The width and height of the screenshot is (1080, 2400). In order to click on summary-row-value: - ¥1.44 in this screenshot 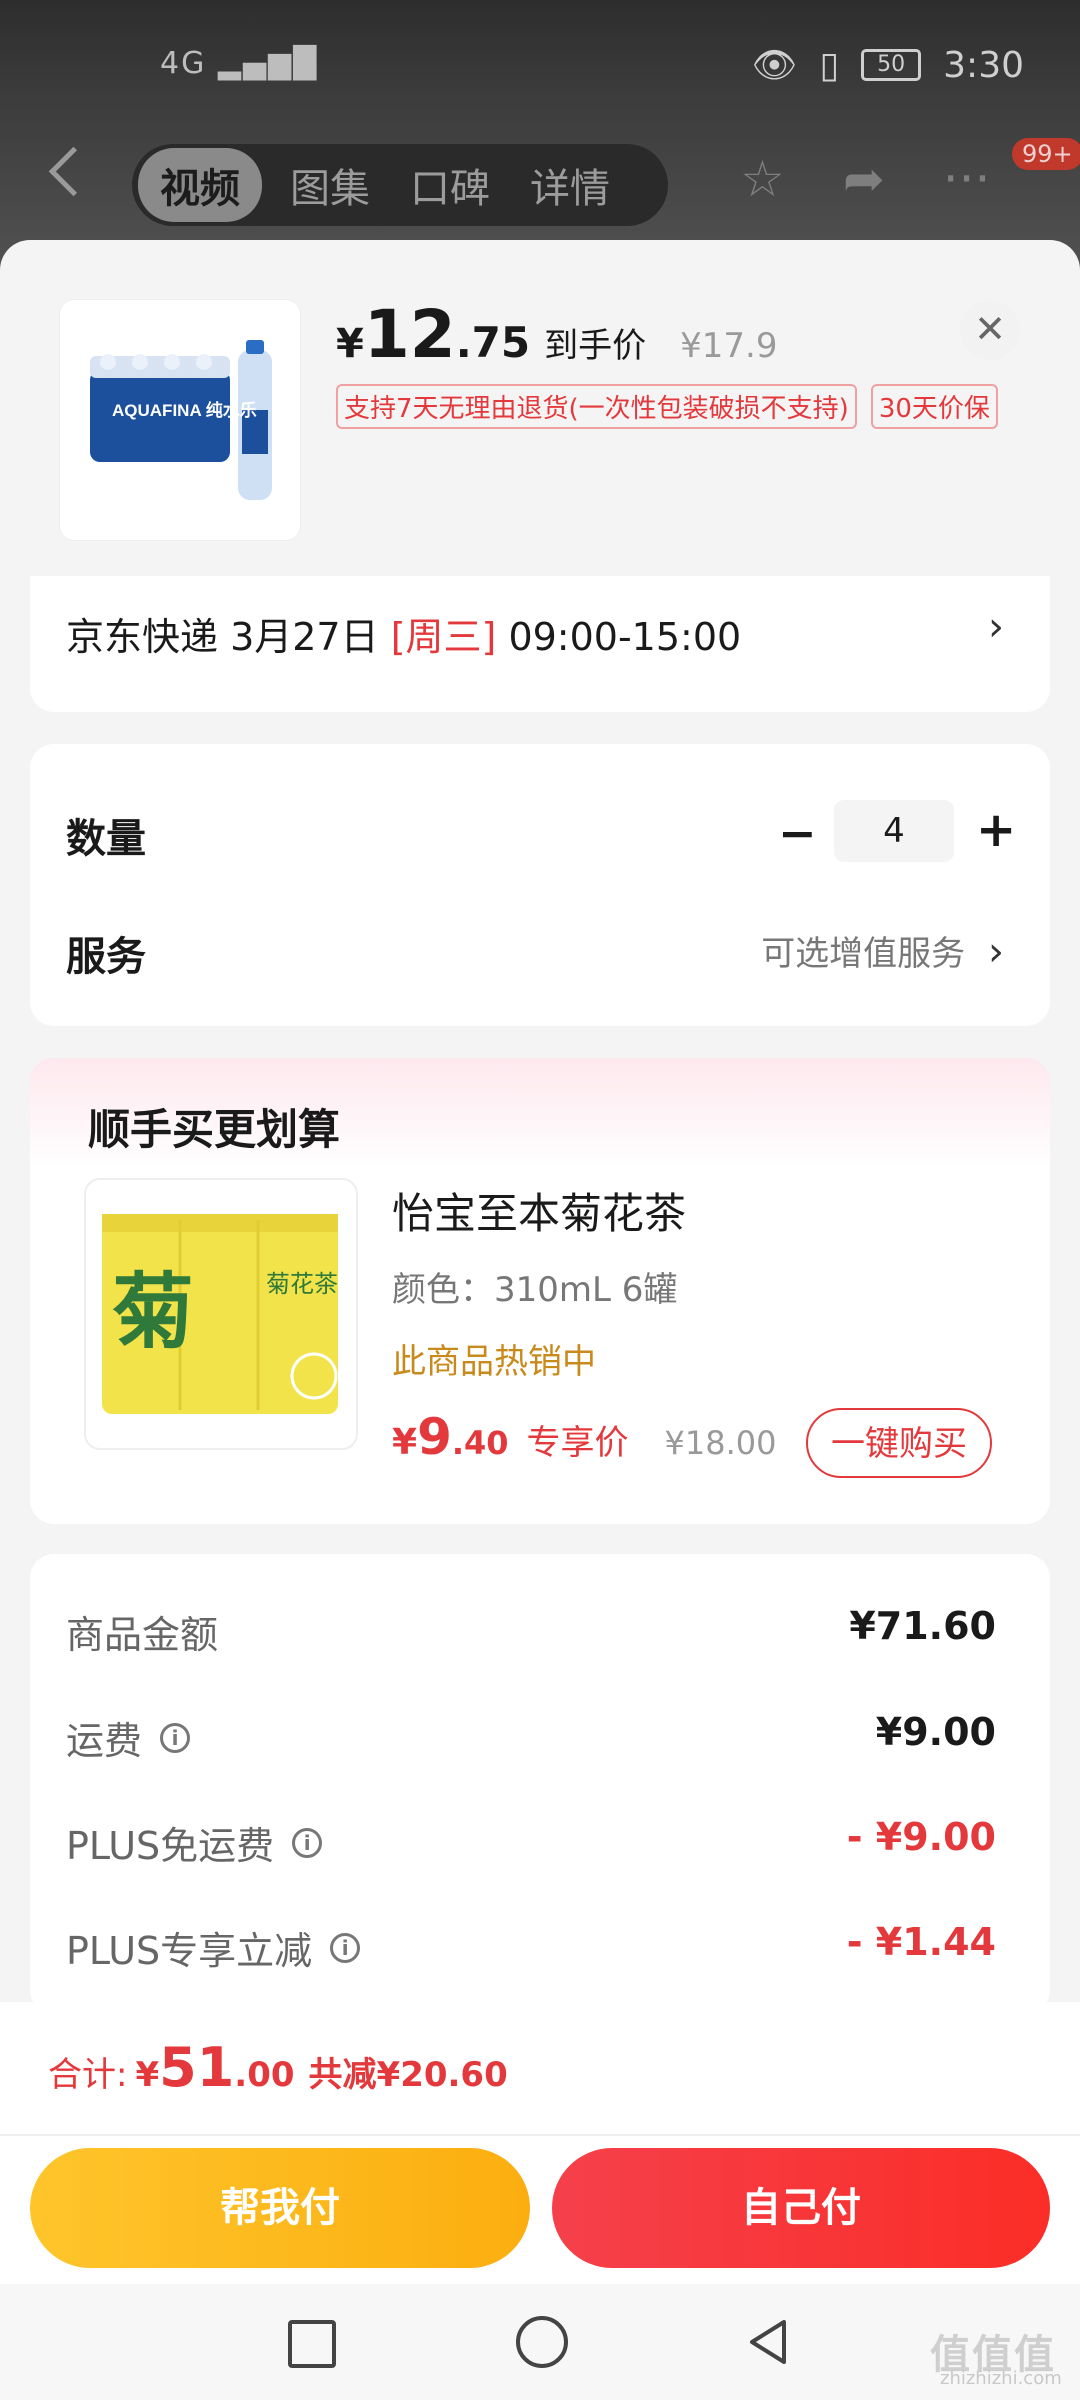, I will do `click(921, 1942)`.